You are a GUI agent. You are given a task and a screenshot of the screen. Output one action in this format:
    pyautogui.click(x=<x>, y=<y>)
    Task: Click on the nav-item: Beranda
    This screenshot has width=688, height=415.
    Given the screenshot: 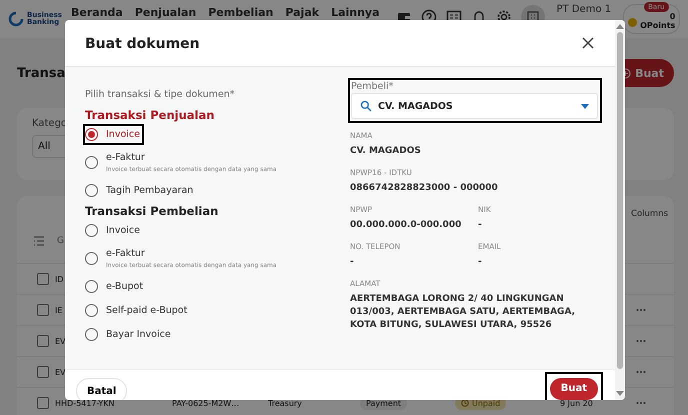 What is the action you would take?
    pyautogui.click(x=97, y=12)
    